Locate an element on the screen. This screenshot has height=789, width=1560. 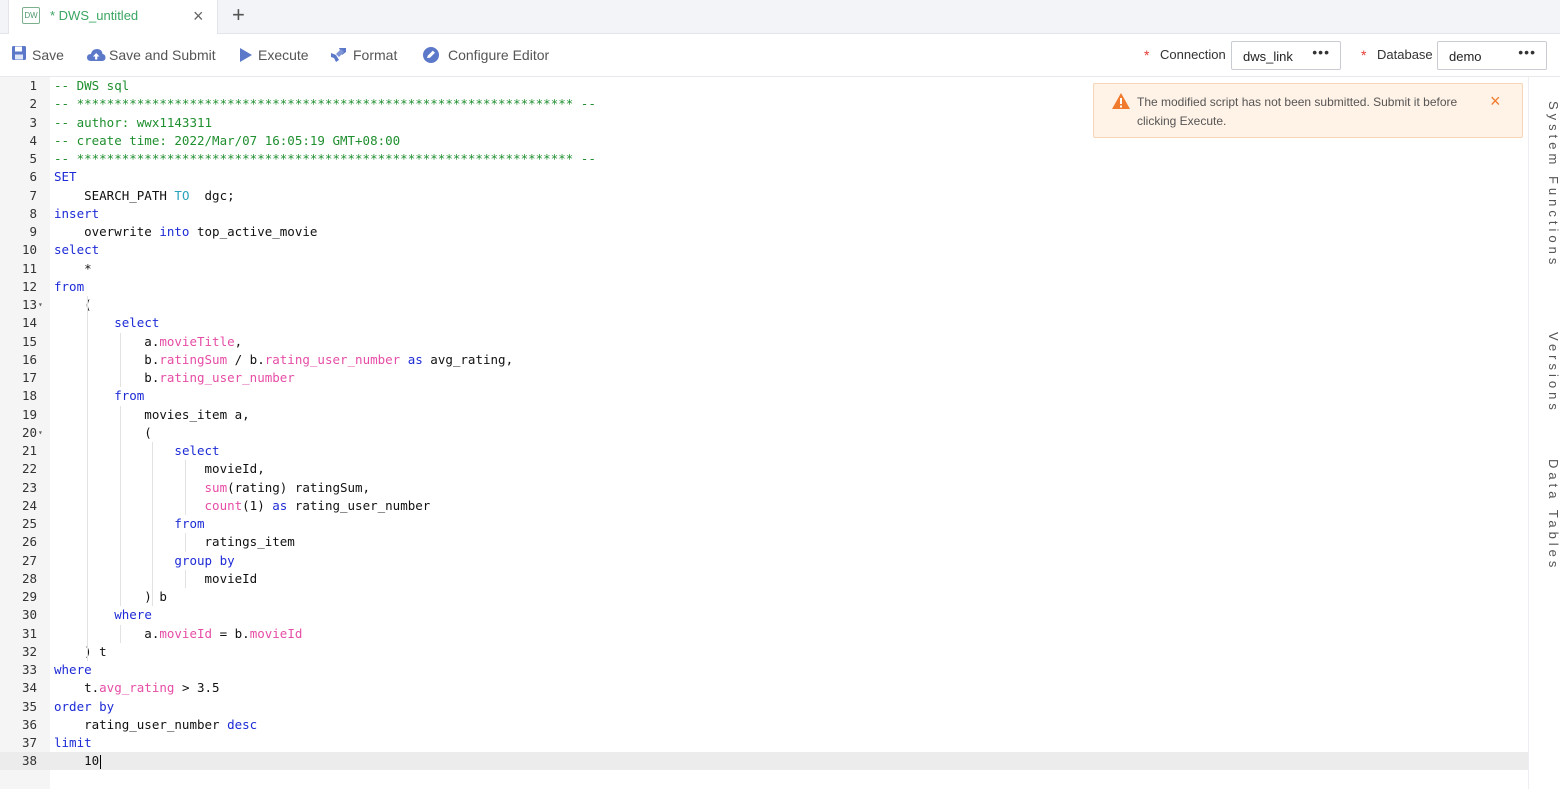
code-line: 32 ) t is located at coordinates (764, 652).